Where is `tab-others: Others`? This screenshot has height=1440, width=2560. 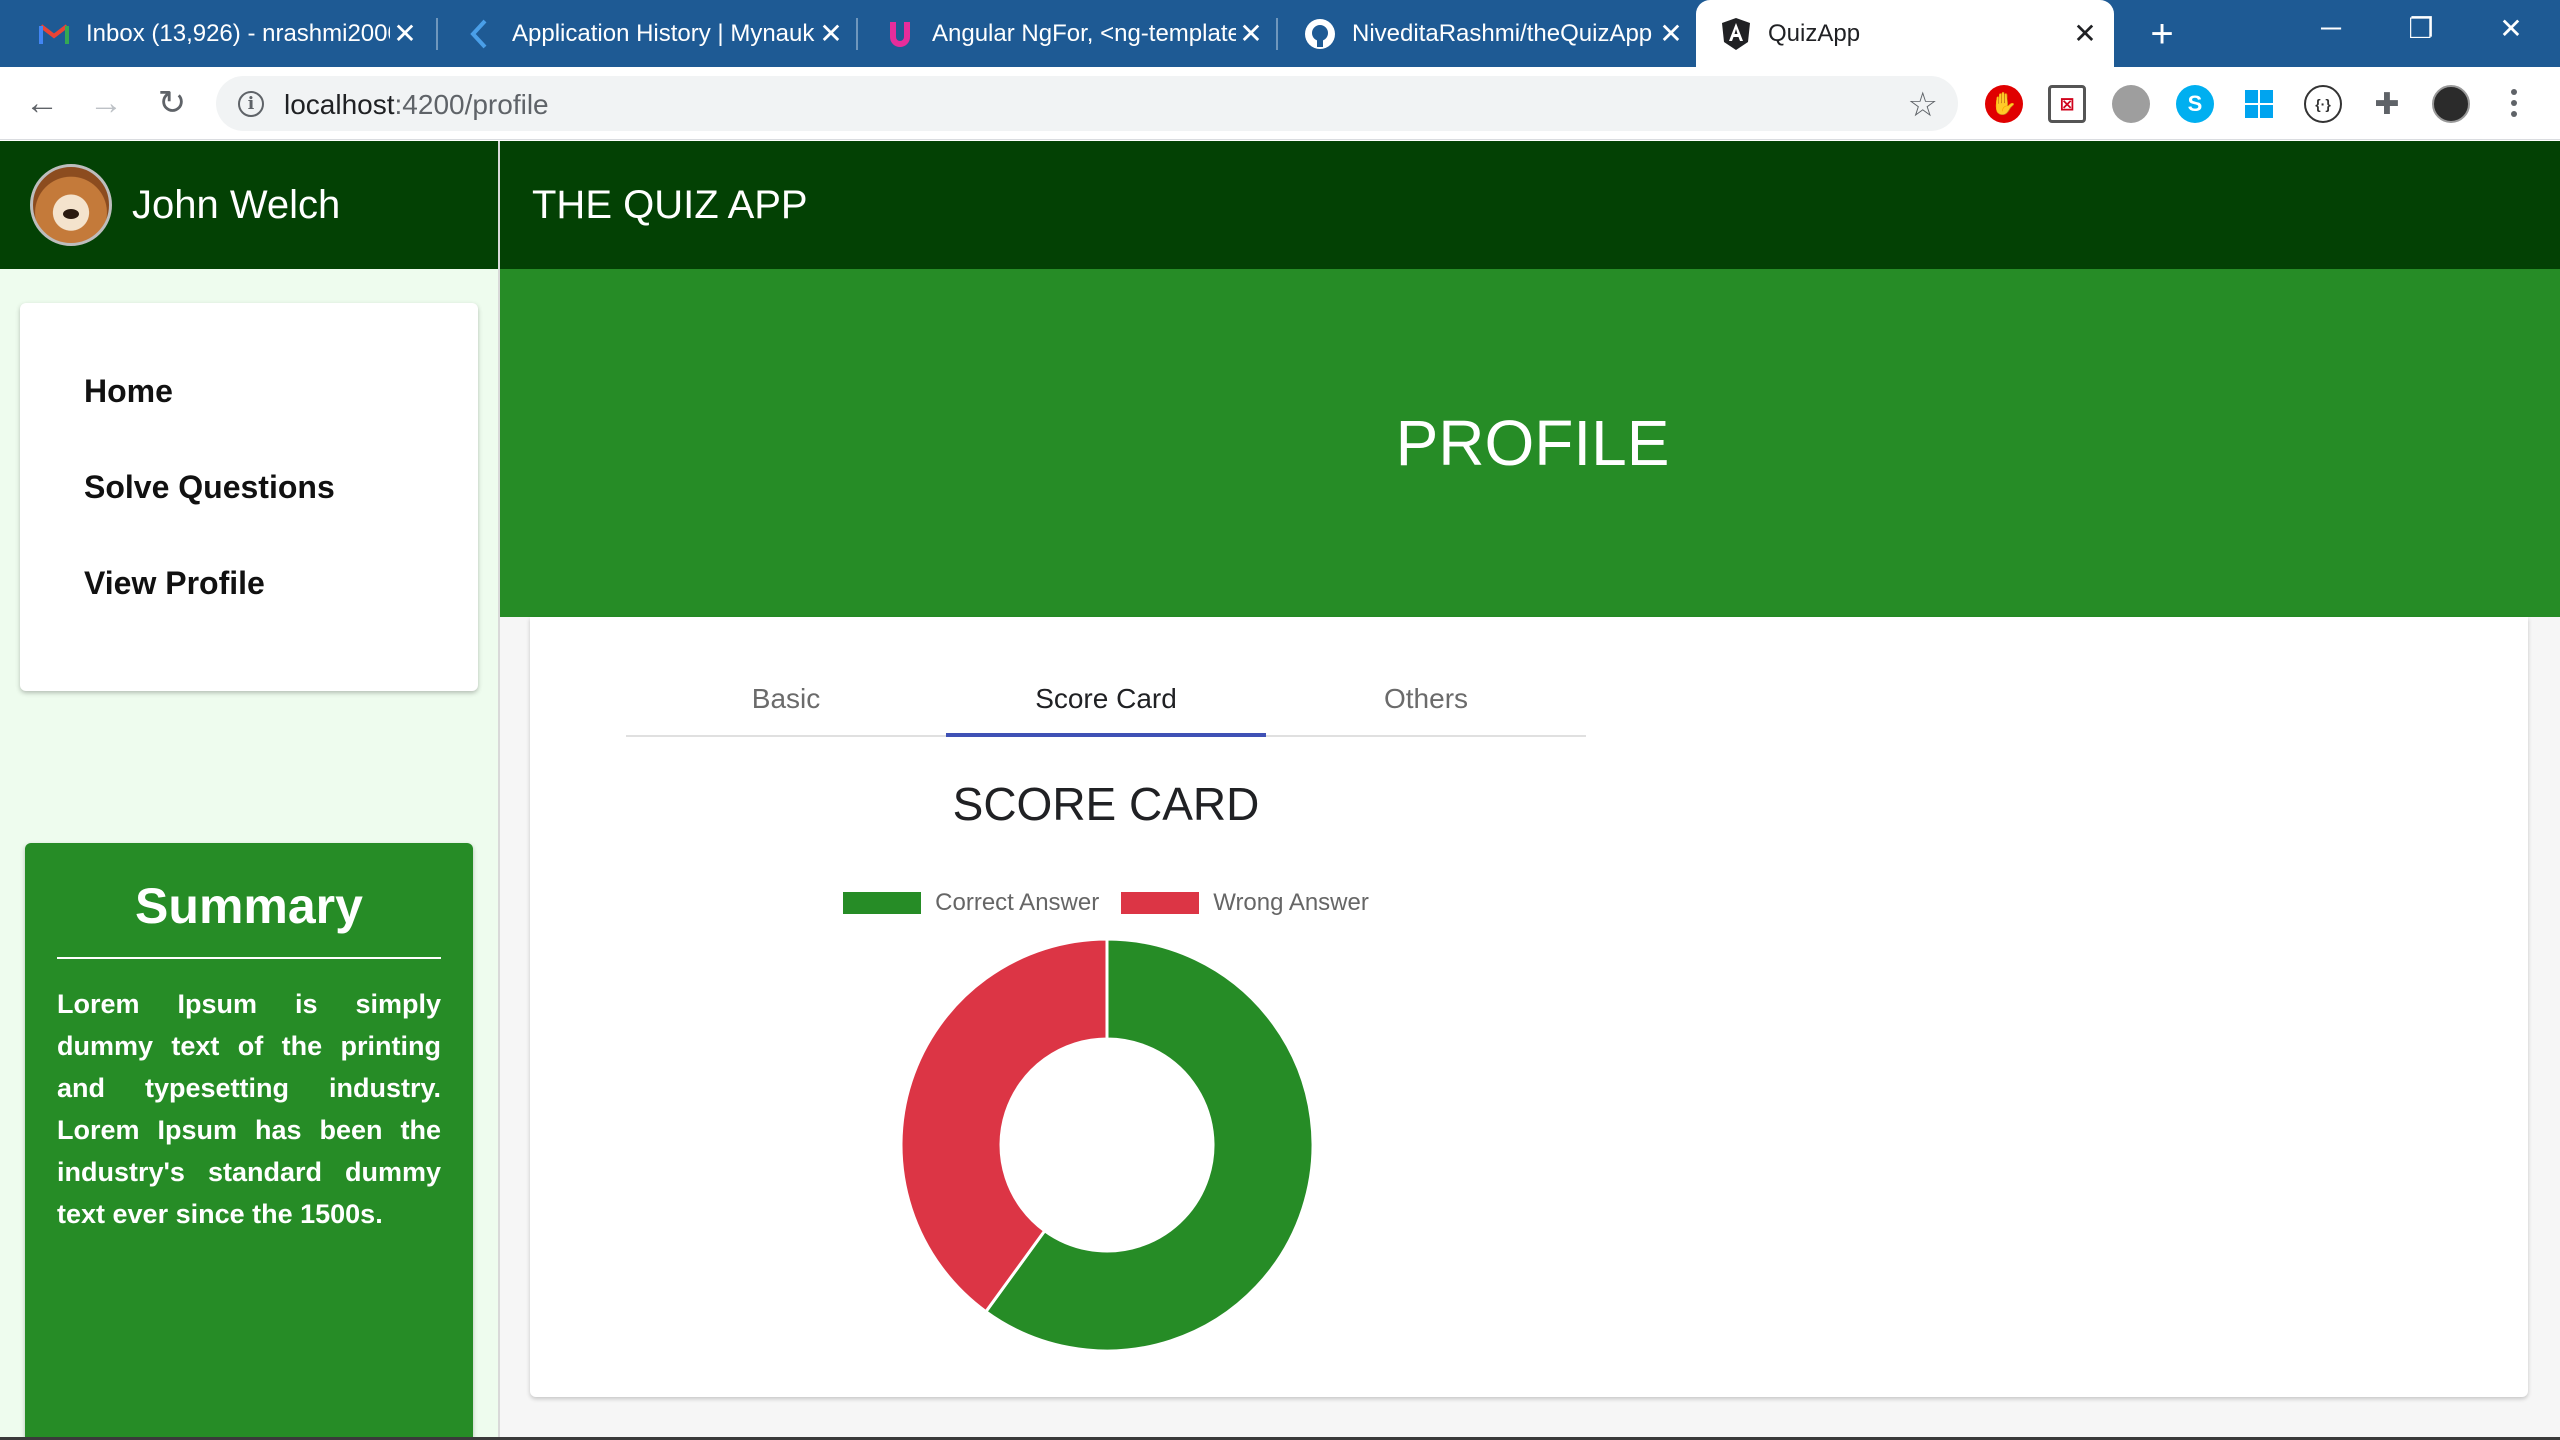
tab-others: Others is located at coordinates (1426, 699).